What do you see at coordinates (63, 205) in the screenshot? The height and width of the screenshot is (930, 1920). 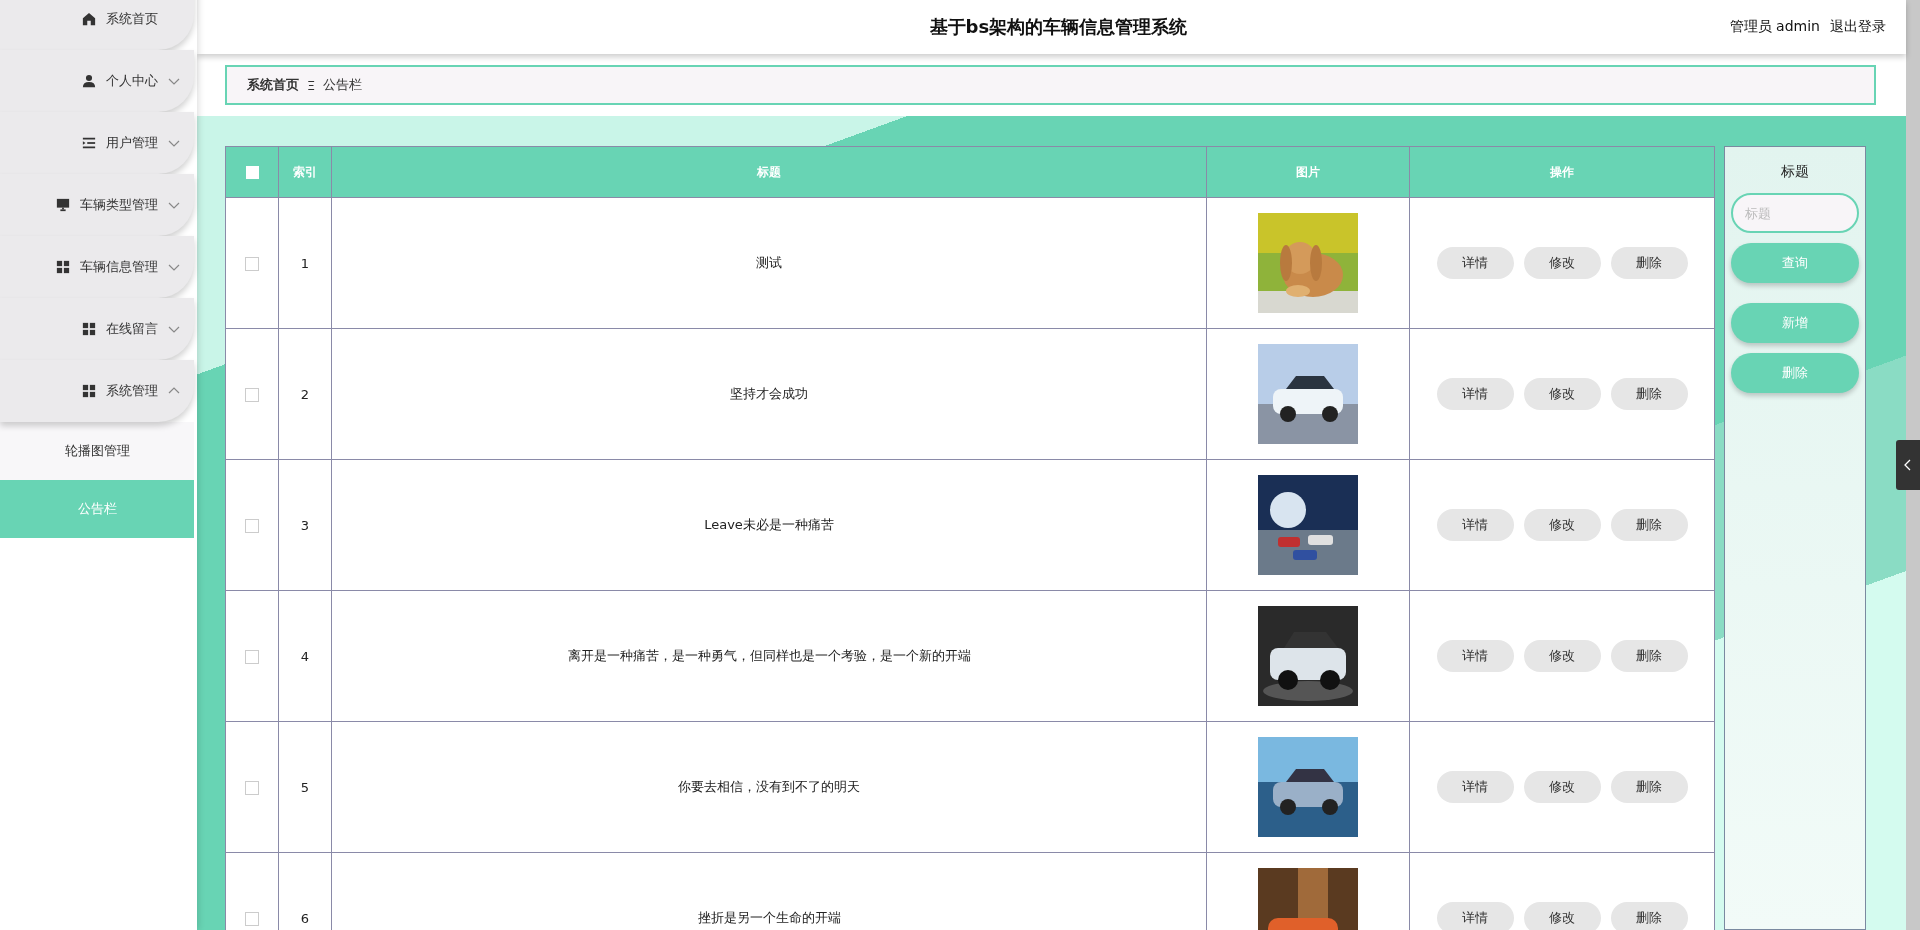 I see `monitor-icon` at bounding box center [63, 205].